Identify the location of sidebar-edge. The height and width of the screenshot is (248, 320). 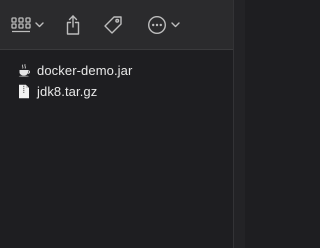
(239, 124).